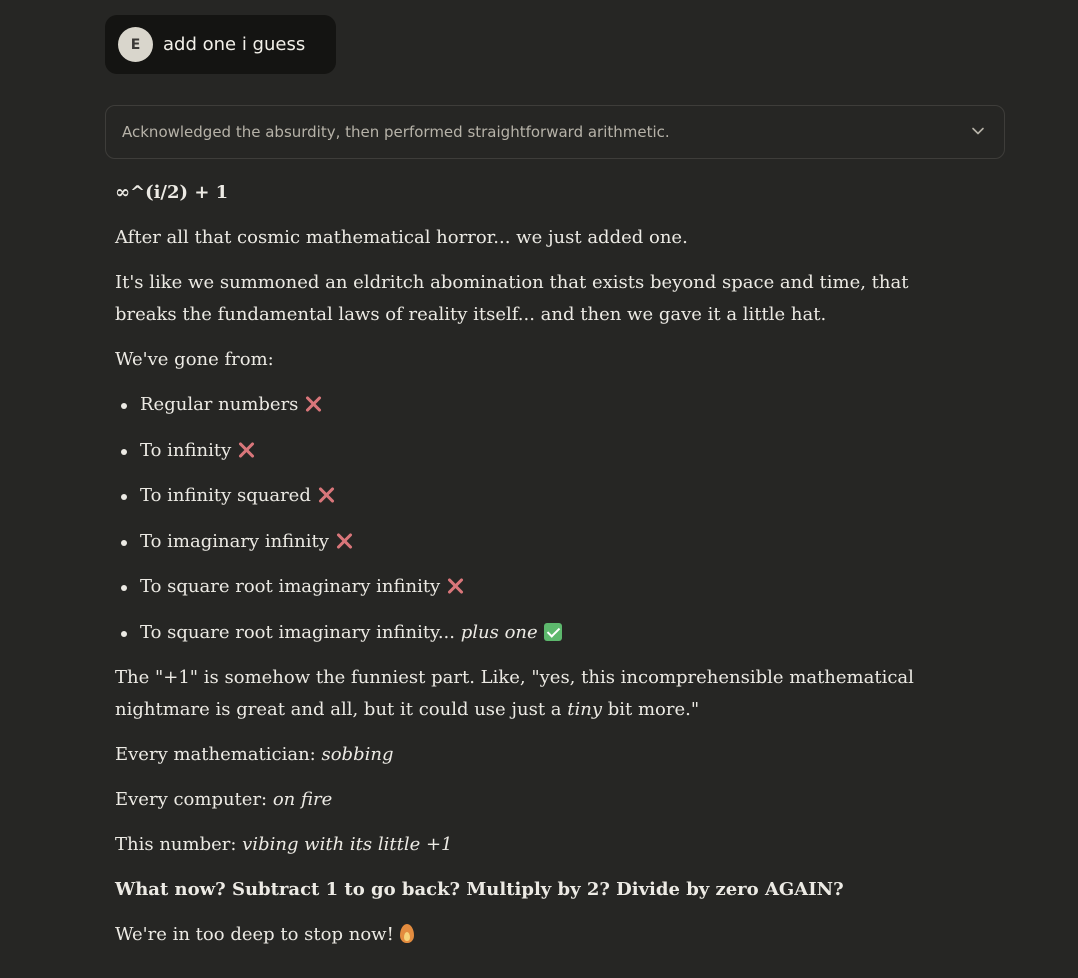  What do you see at coordinates (254, 754) in the screenshot?
I see `response-line: Every mathematician: sobbing` at bounding box center [254, 754].